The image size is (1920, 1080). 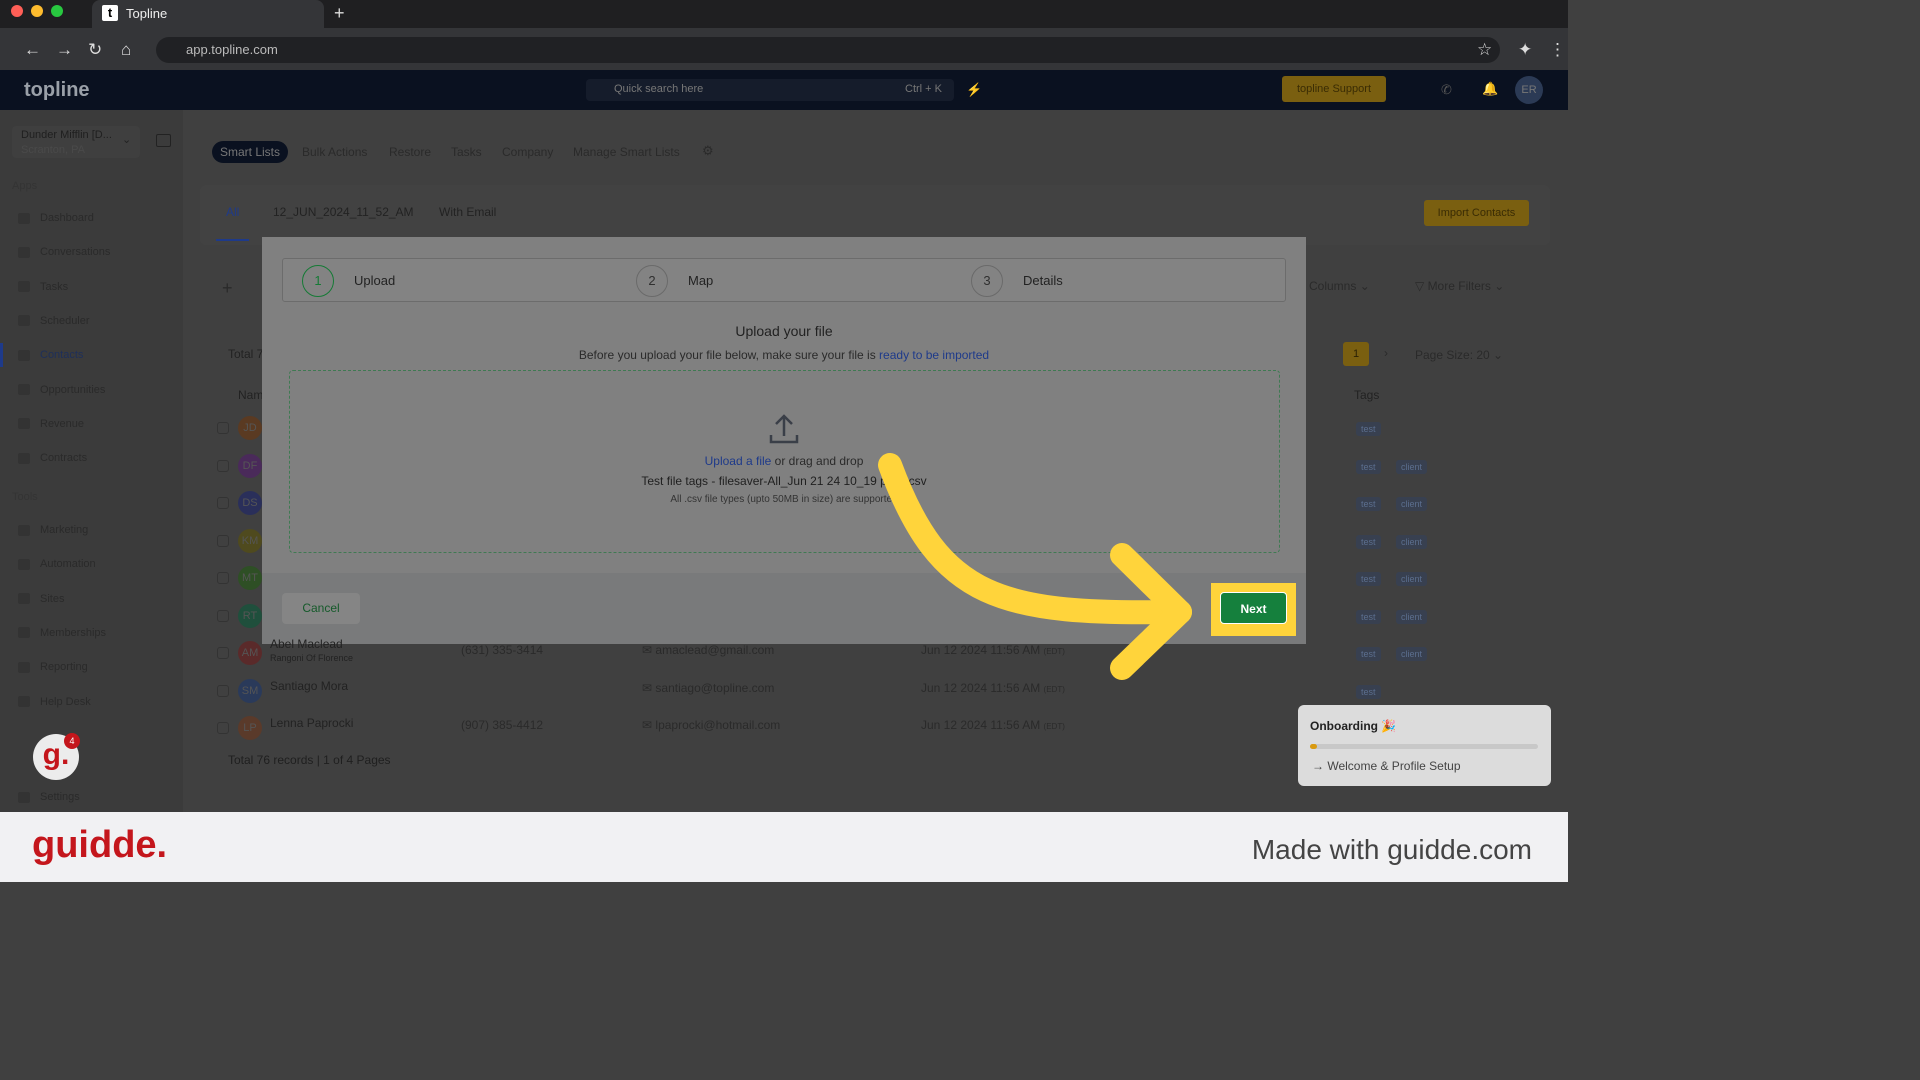 I want to click on contracts-icon, so click(x=24, y=458).